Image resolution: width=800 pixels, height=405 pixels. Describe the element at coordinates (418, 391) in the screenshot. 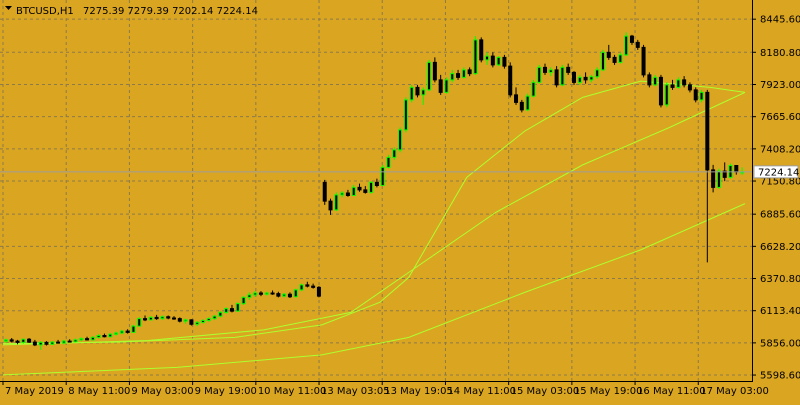

I see `x-tick-label: 13 May 19:05` at that location.